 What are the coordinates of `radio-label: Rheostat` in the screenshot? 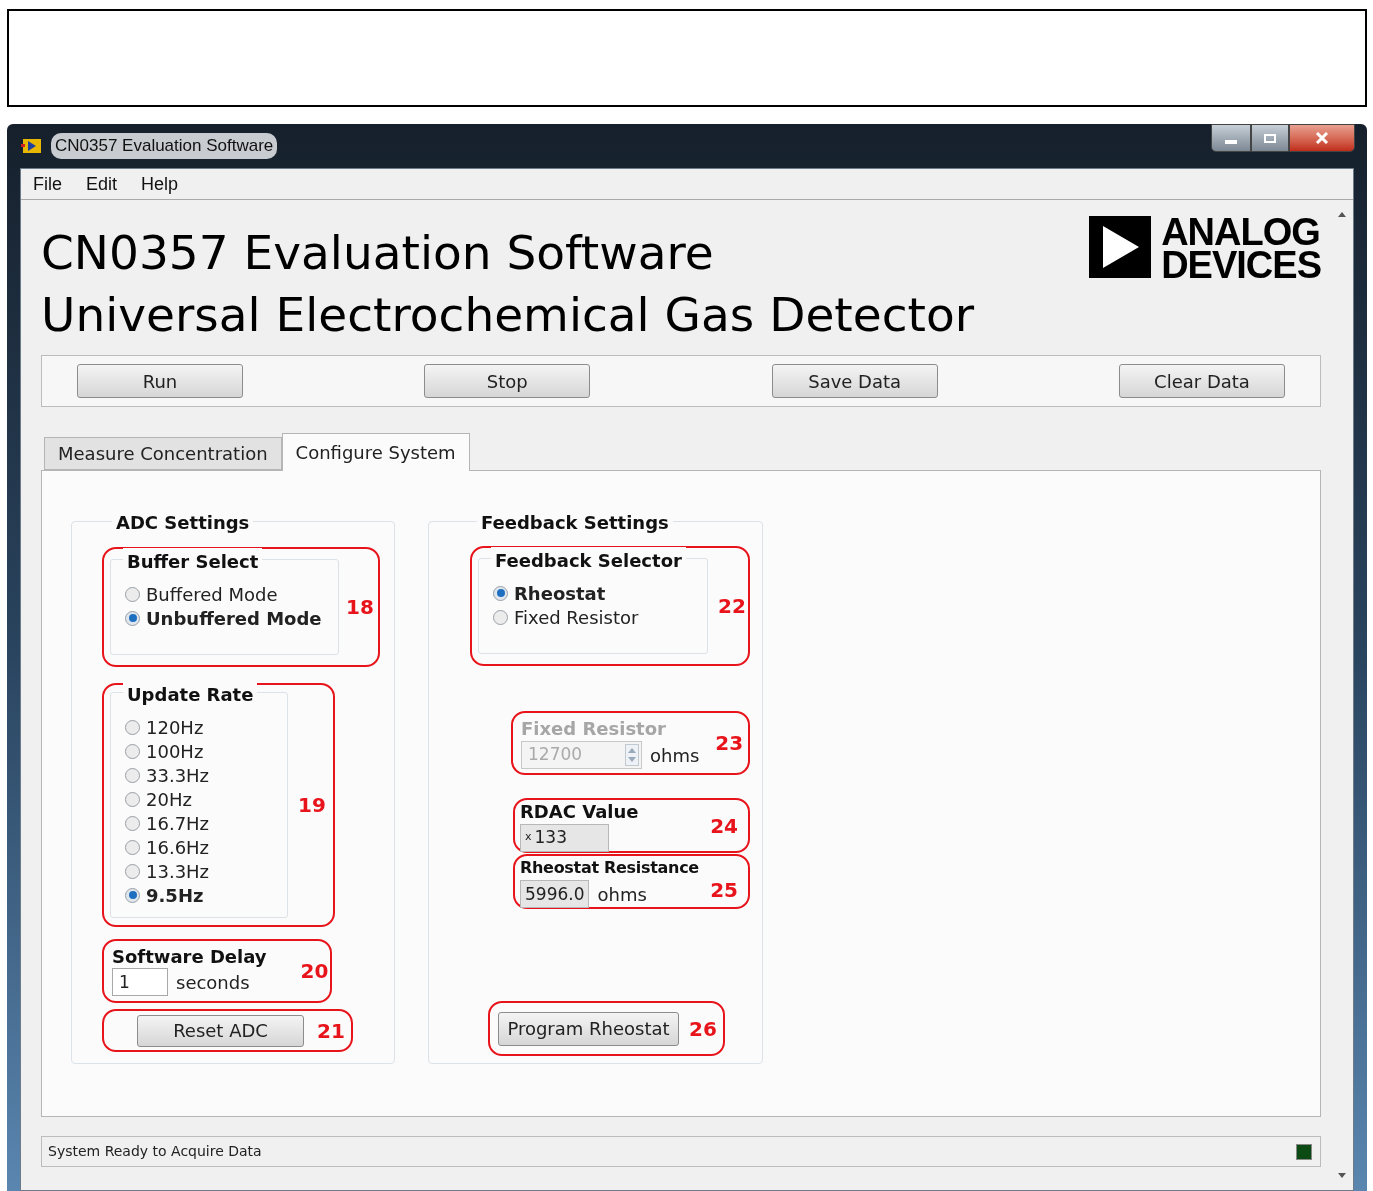 It's located at (560, 593).